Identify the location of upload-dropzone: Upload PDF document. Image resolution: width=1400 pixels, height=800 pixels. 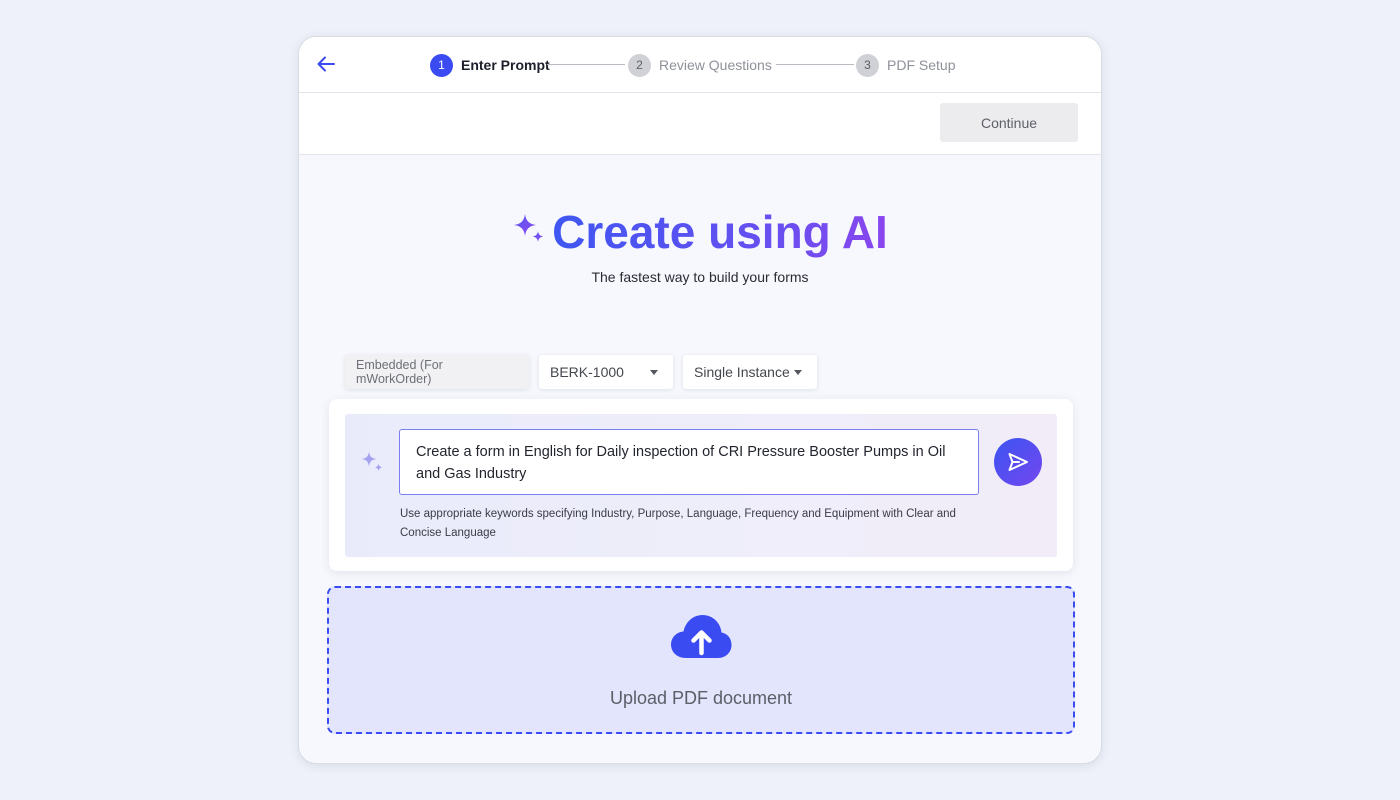
(701, 660).